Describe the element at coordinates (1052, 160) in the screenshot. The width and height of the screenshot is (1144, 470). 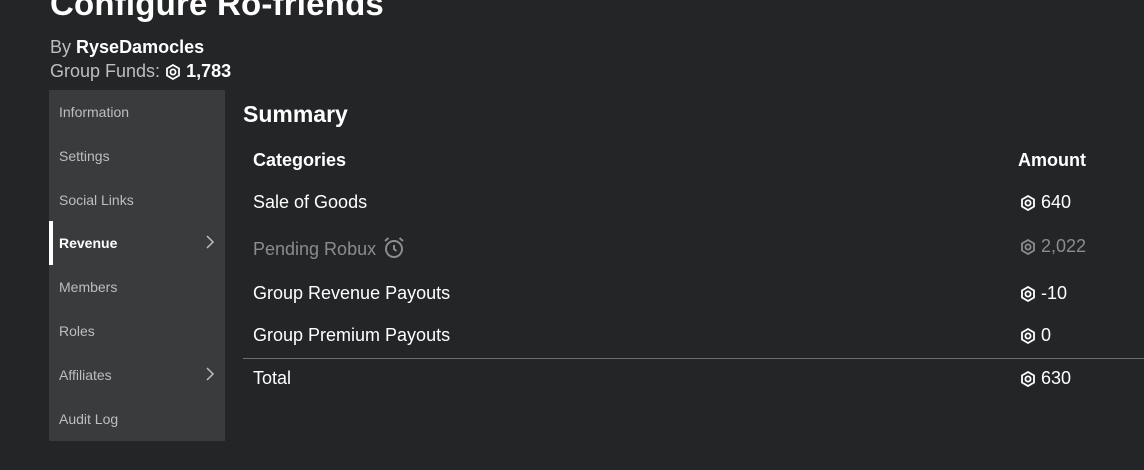
I see `column-header-amount: Amount` at that location.